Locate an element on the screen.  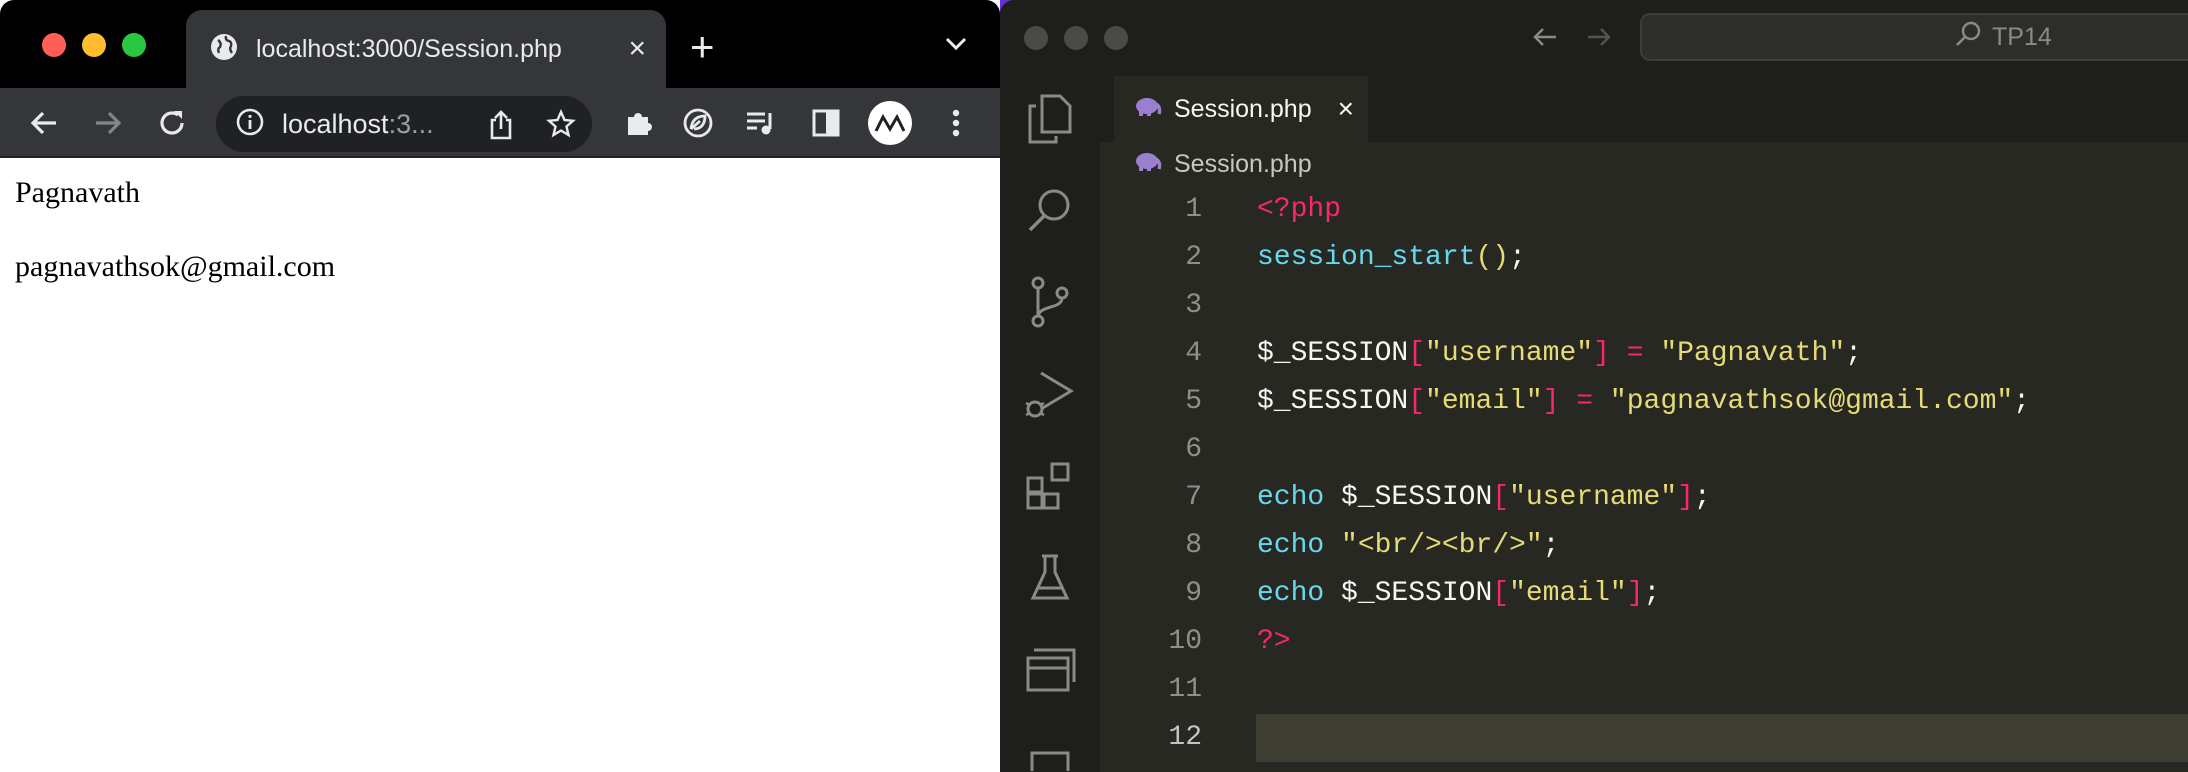
line-number: 2 is located at coordinates (1193, 257).